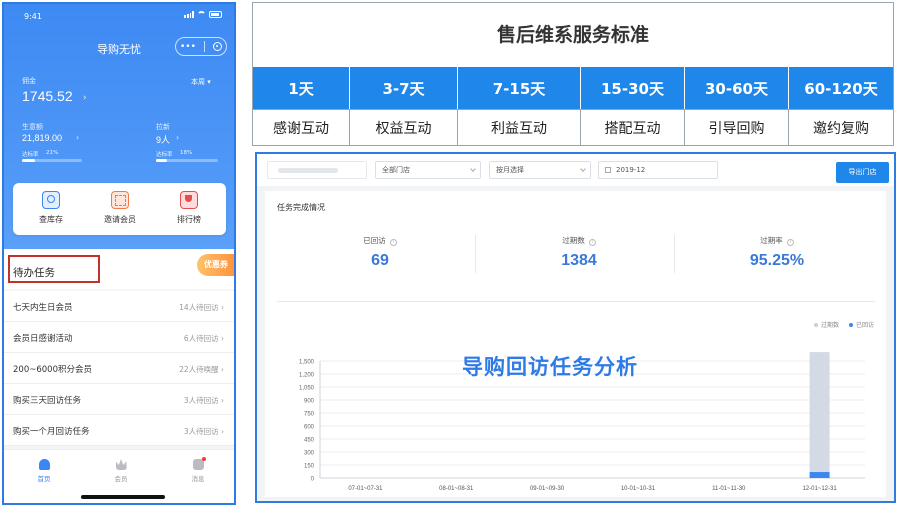 This screenshot has height=509, width=900. Describe the element at coordinates (162, 160) in the screenshot. I see `new-rate-fill` at that location.